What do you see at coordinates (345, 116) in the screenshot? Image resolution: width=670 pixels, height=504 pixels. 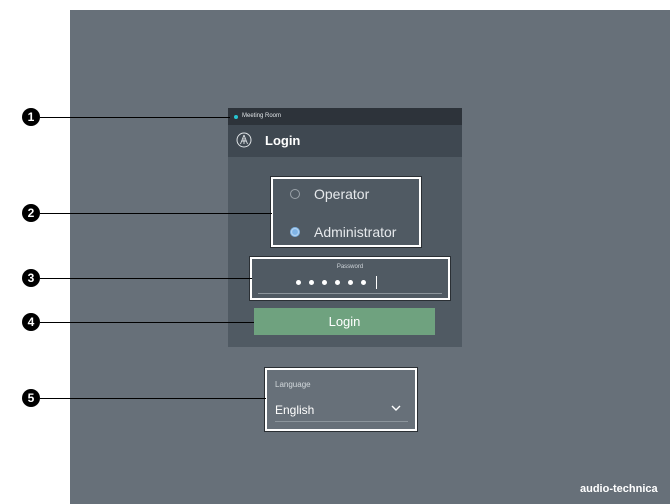 I see `title-bar: Meeting Room` at bounding box center [345, 116].